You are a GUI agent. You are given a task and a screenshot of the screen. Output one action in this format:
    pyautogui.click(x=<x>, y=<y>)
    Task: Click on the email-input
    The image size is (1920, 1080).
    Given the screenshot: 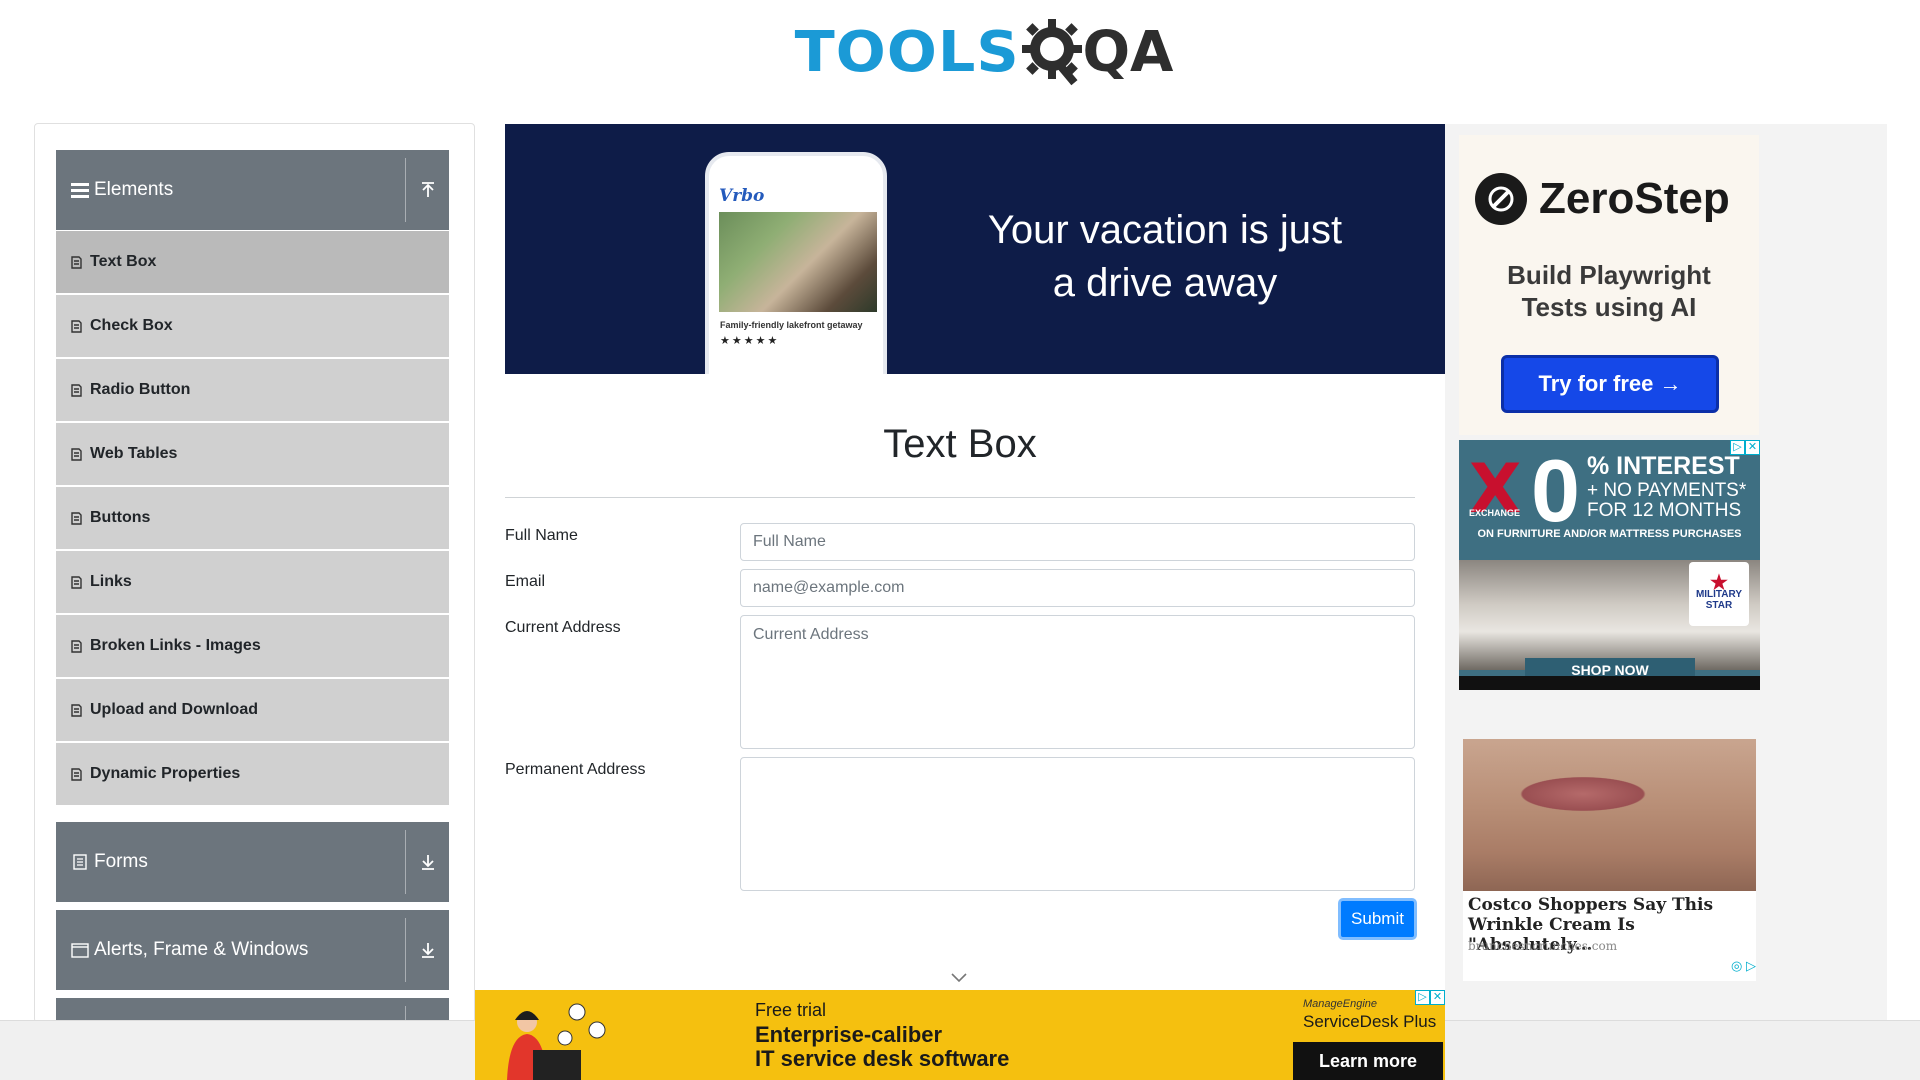 What is the action you would take?
    pyautogui.click(x=1077, y=588)
    